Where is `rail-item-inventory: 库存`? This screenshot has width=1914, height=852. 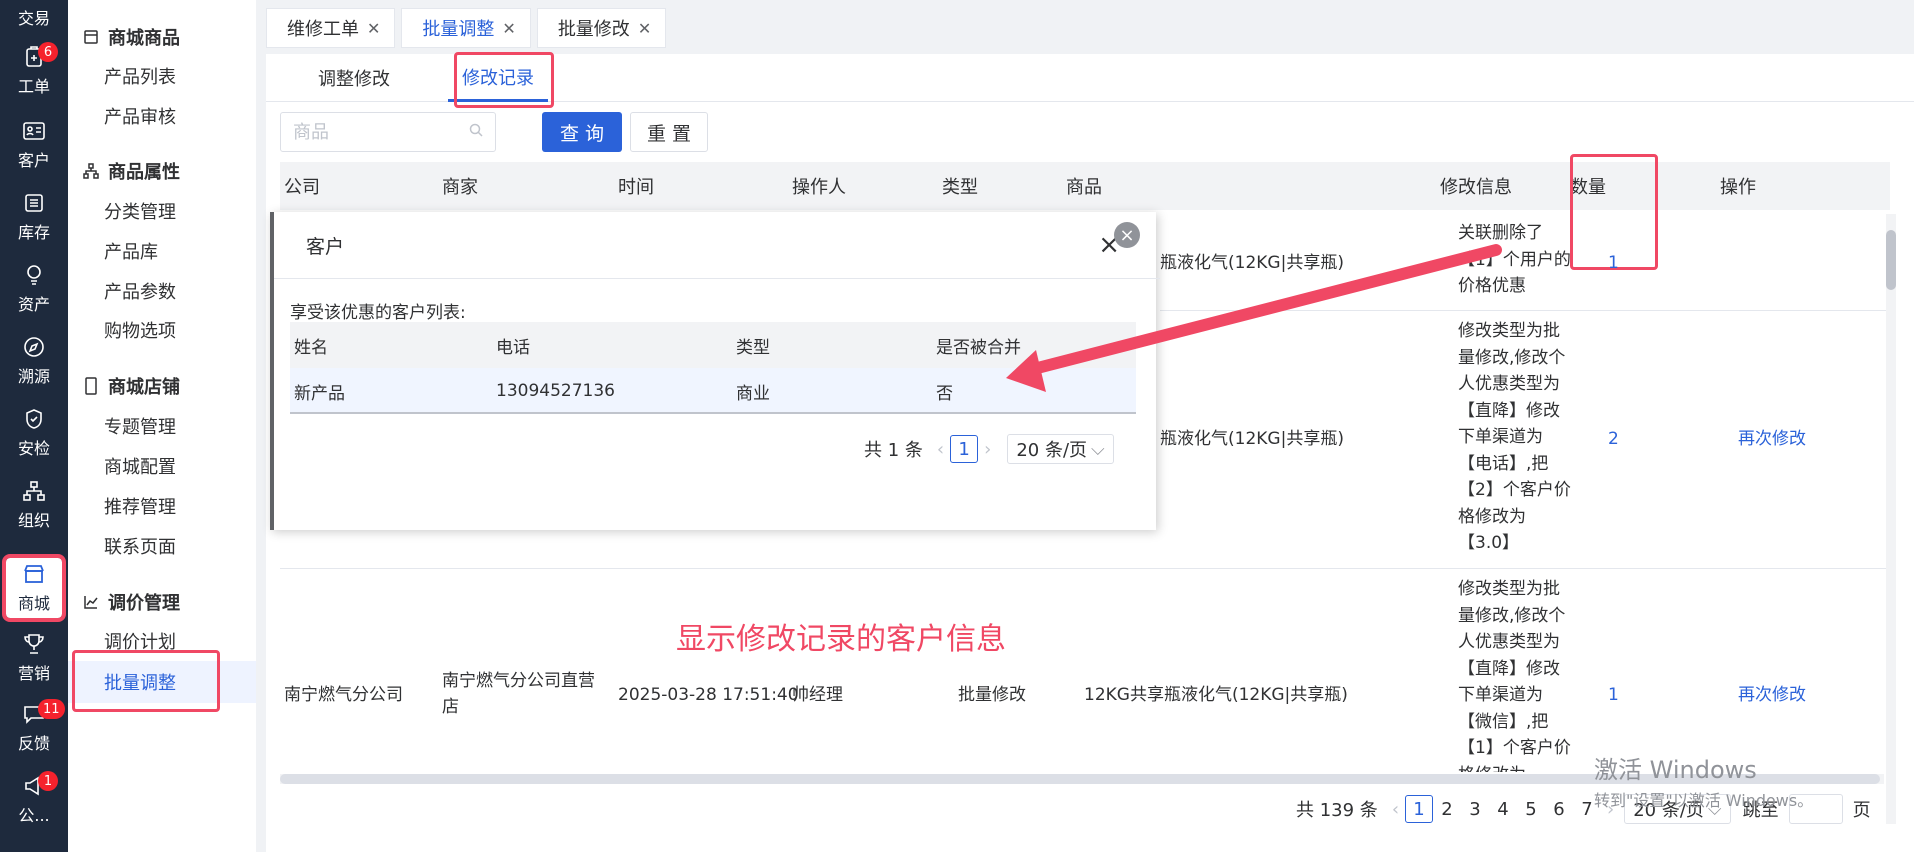
rail-item-inventory: 库存 is located at coordinates (34, 217).